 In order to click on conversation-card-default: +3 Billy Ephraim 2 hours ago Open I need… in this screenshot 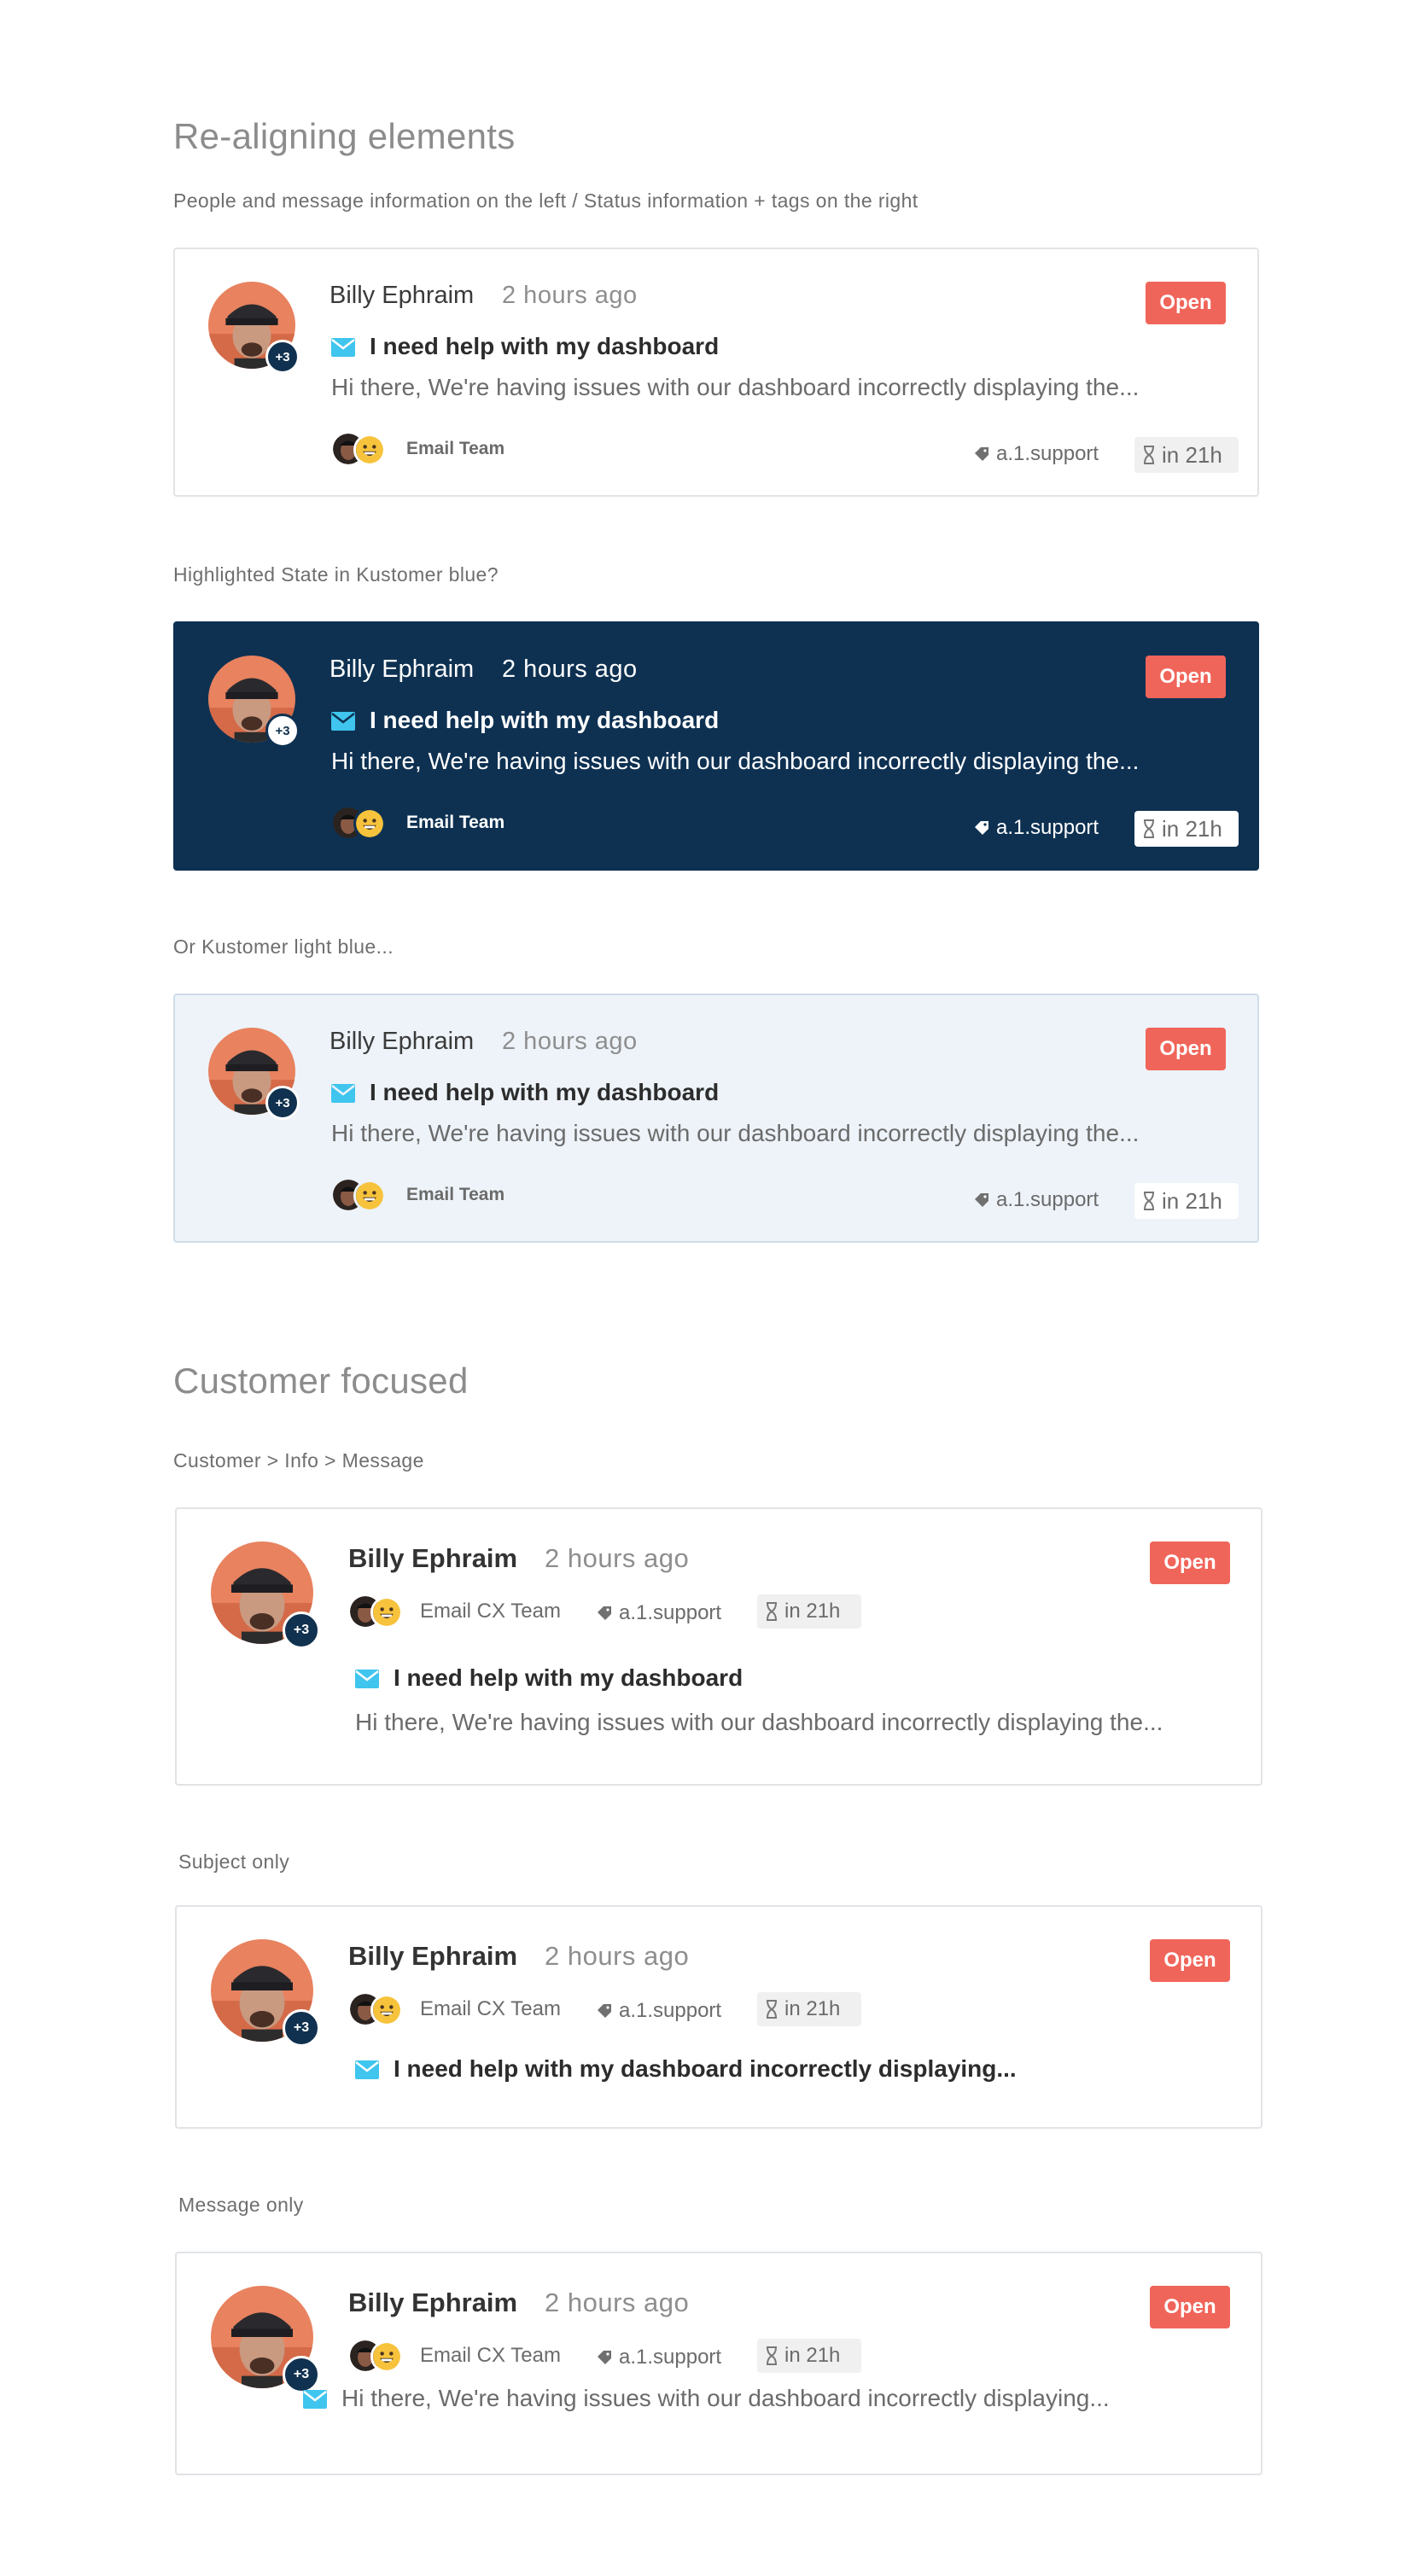, I will do `click(716, 372)`.